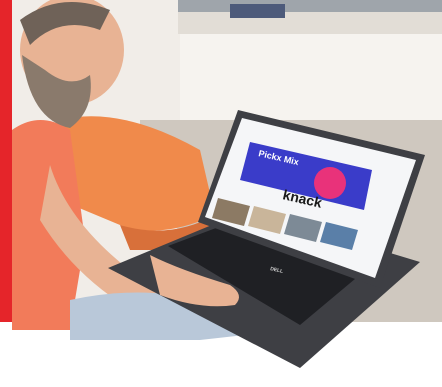 This screenshot has height=387, width=442. Describe the element at coordinates (310, 23) in the screenshot. I see `shelf-body` at that location.